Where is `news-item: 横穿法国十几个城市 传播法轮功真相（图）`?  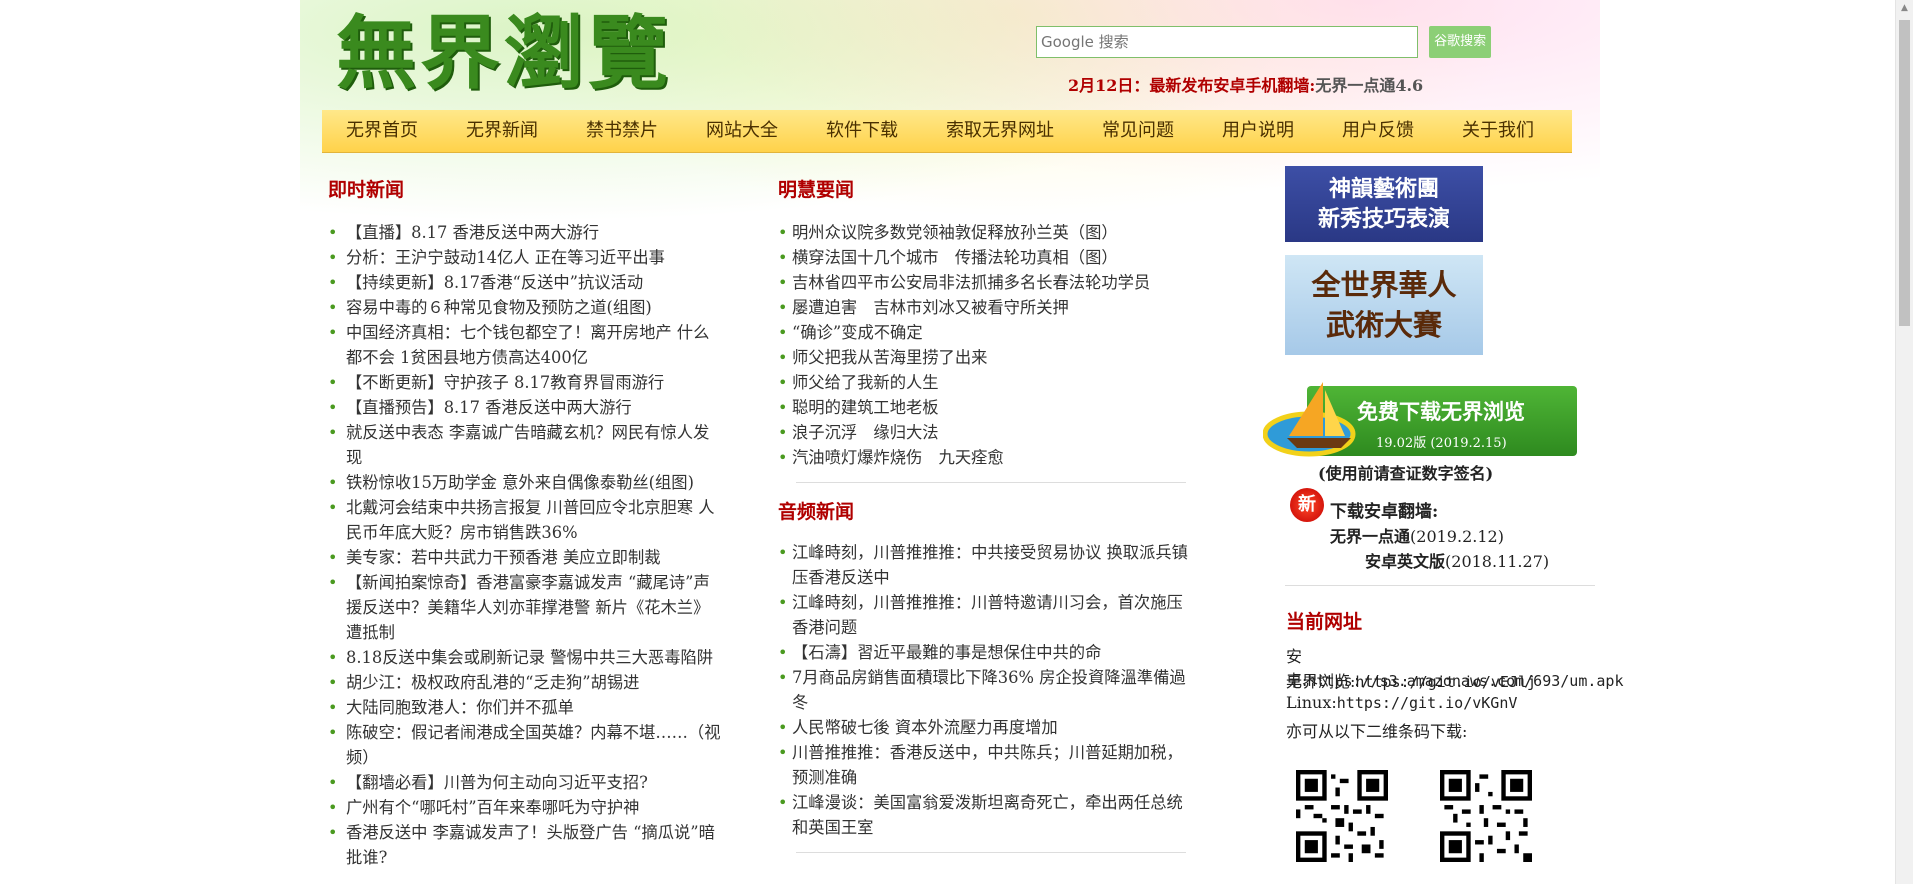
news-item: 横穿法国十几个城市 传播法轮功真相（图） is located at coordinates (988, 257).